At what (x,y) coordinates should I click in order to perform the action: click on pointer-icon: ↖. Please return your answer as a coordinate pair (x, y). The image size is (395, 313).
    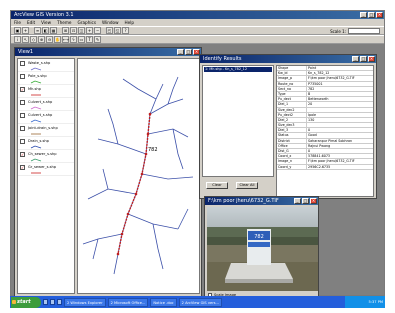
    Looking at the image, I should click on (25, 39).